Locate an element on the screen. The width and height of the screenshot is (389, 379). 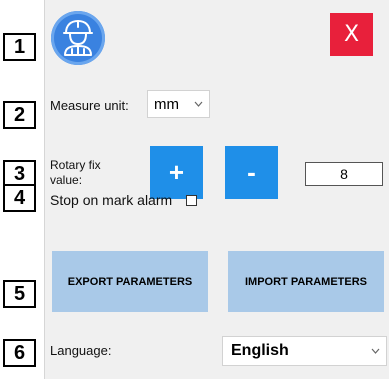
stop-on-mark-alarm-label: Stop on mark alarm is located at coordinates (111, 200).